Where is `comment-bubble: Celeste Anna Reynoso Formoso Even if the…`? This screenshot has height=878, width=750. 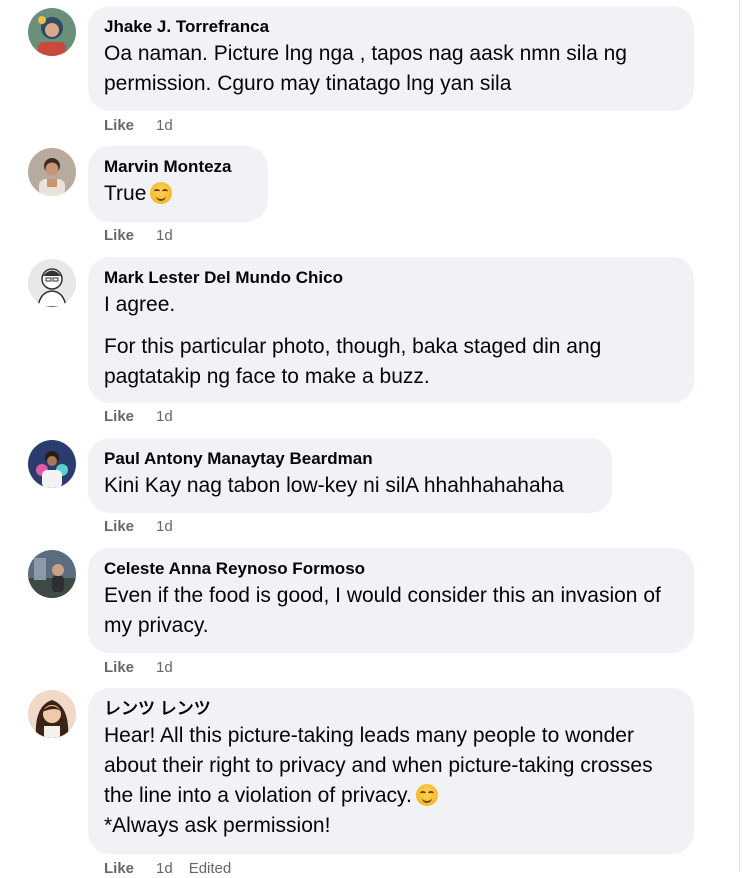
comment-bubble: Celeste Anna Reynoso Formoso Even if the… is located at coordinates (391, 600).